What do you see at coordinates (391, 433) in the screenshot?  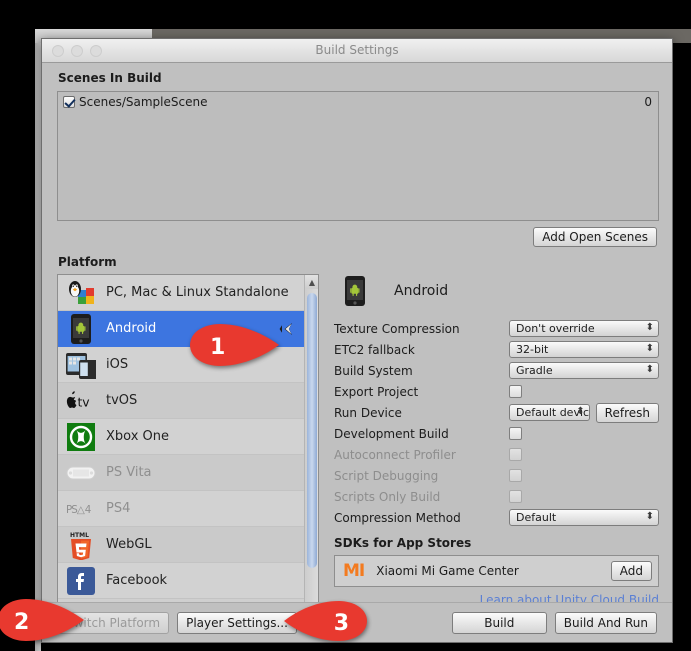 I see `setting-label: Development Build` at bounding box center [391, 433].